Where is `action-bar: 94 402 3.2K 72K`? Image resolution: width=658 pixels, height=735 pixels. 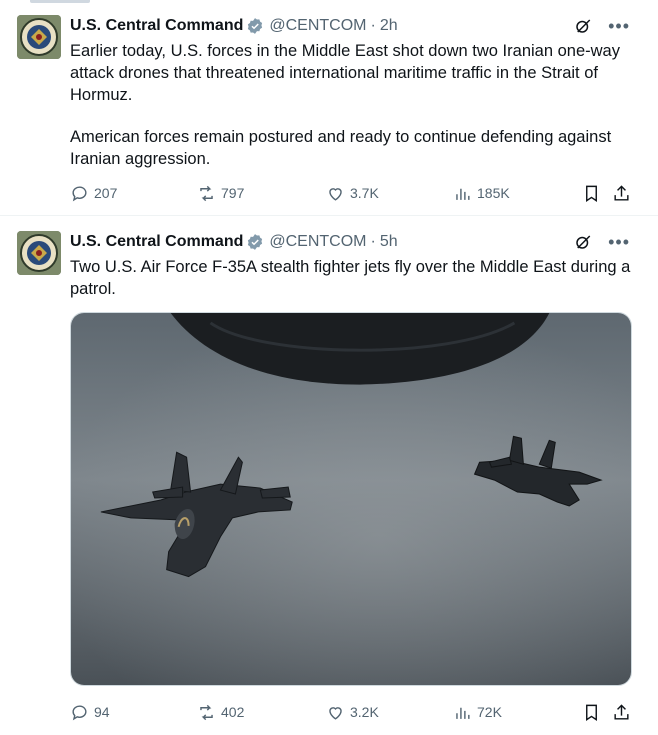 action-bar: 94 402 3.2K 72K is located at coordinates (352, 712).